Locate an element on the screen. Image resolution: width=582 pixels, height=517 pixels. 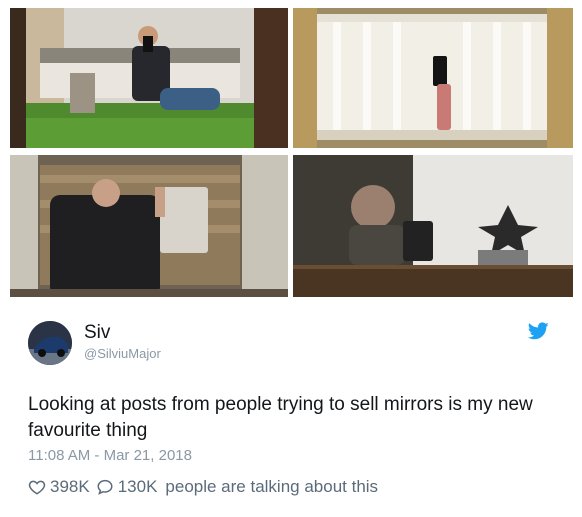
mirror-photo-woman-phone is located at coordinates (433, 226).